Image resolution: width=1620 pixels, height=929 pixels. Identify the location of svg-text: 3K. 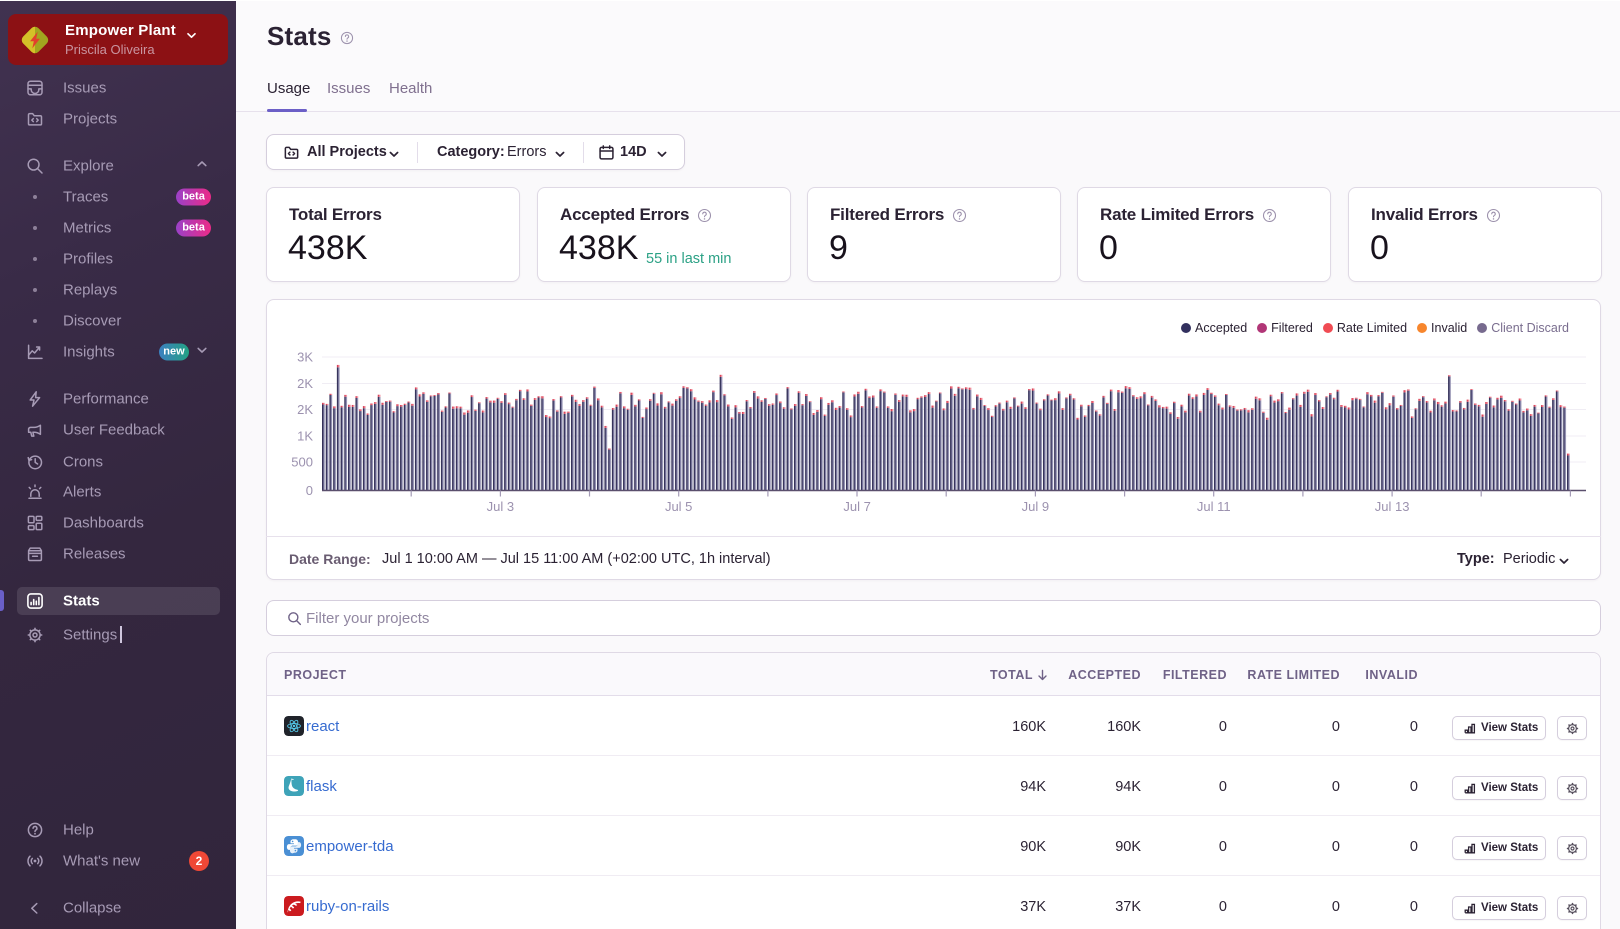
(305, 357).